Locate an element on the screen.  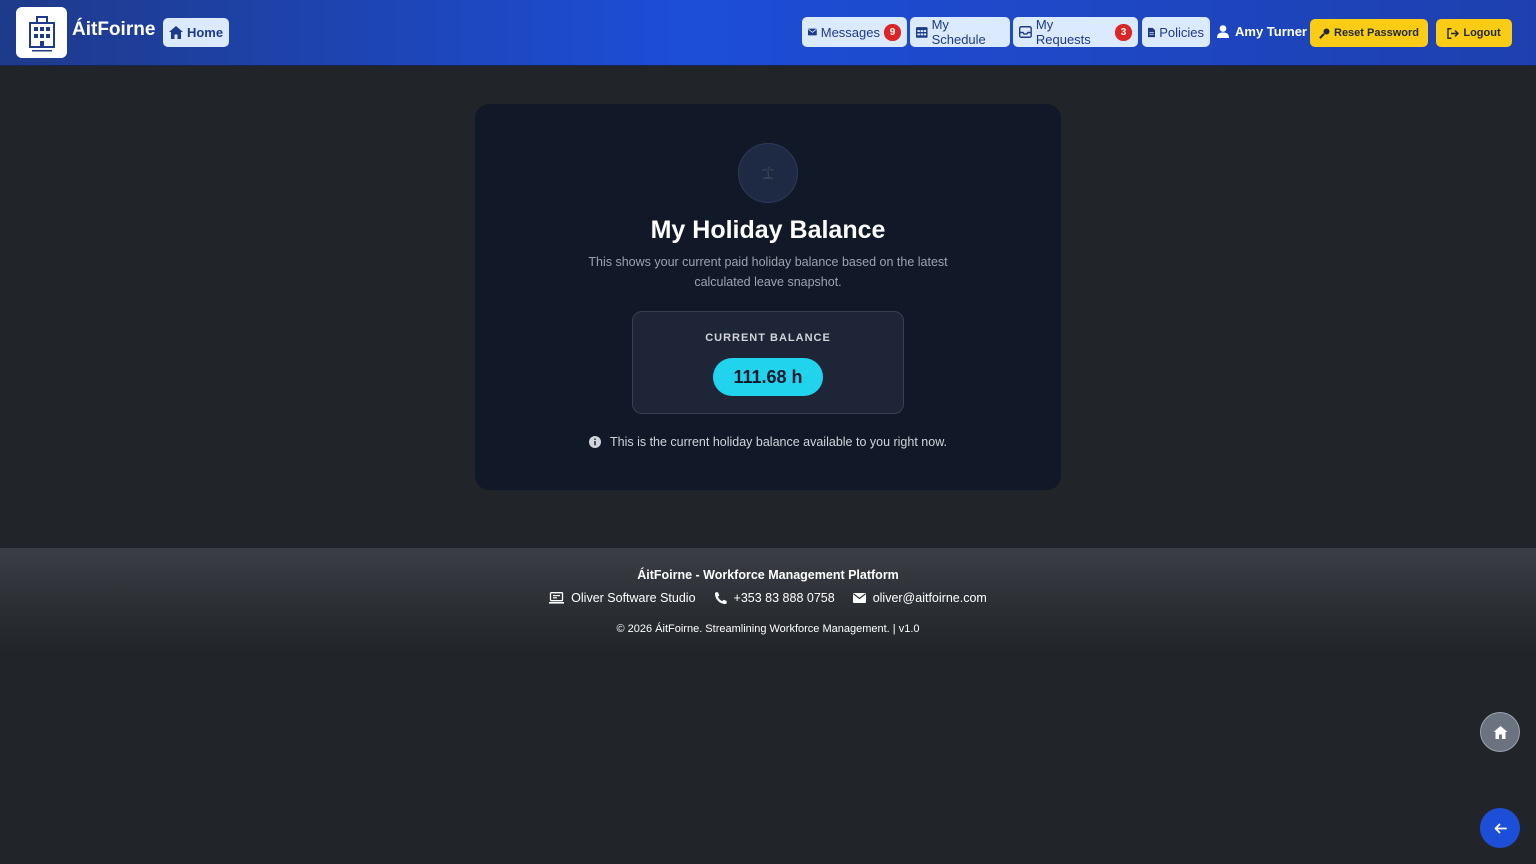
my-requests-button: My Requests 3 is located at coordinates (1075, 32).